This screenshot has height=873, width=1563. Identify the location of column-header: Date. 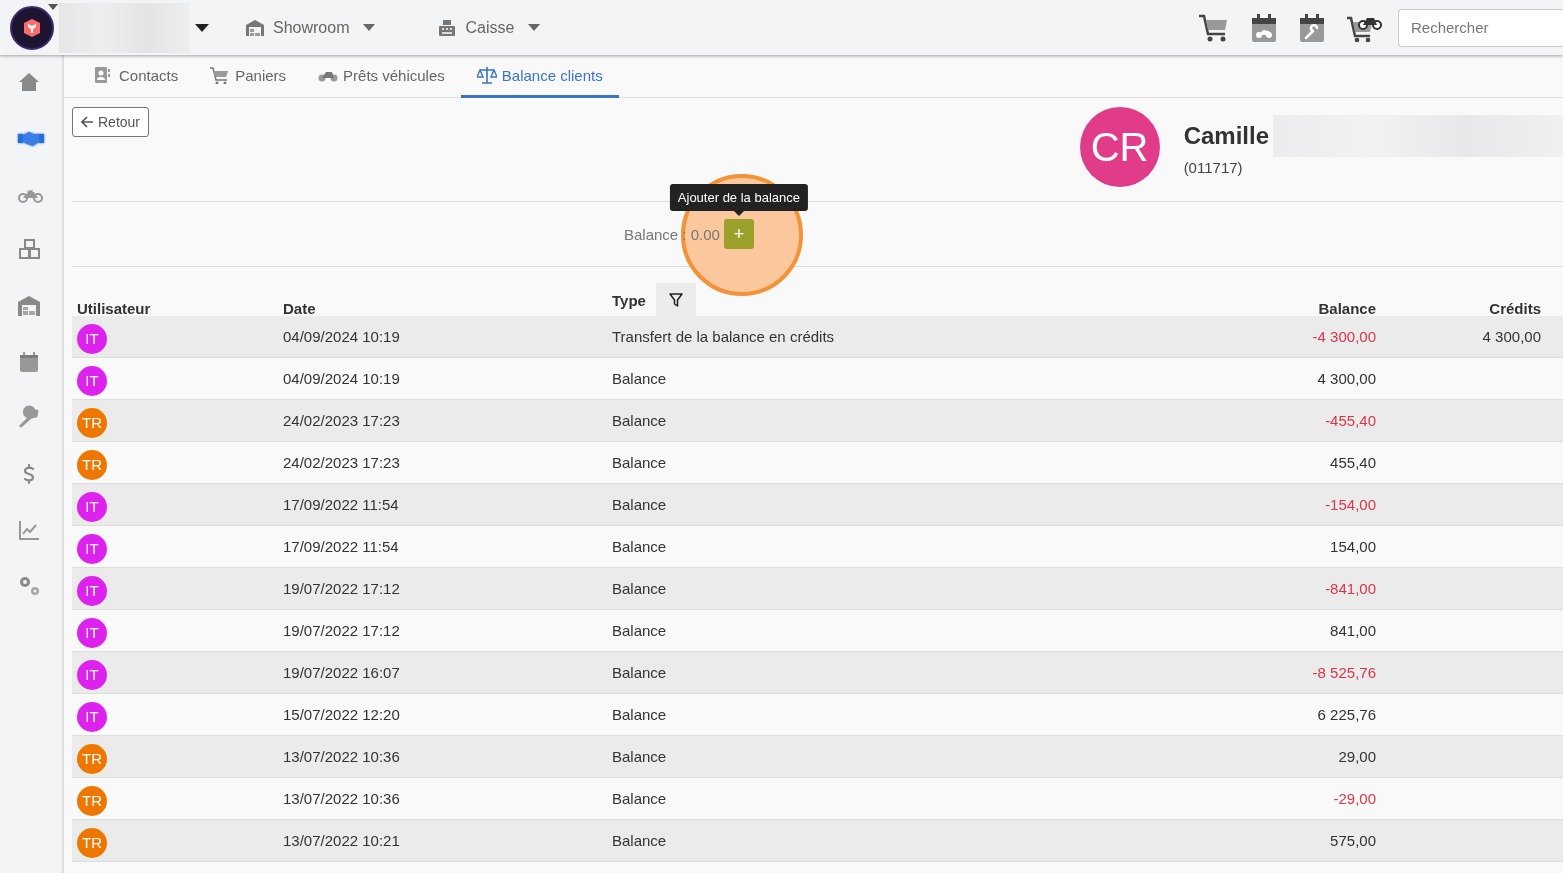
(299, 308).